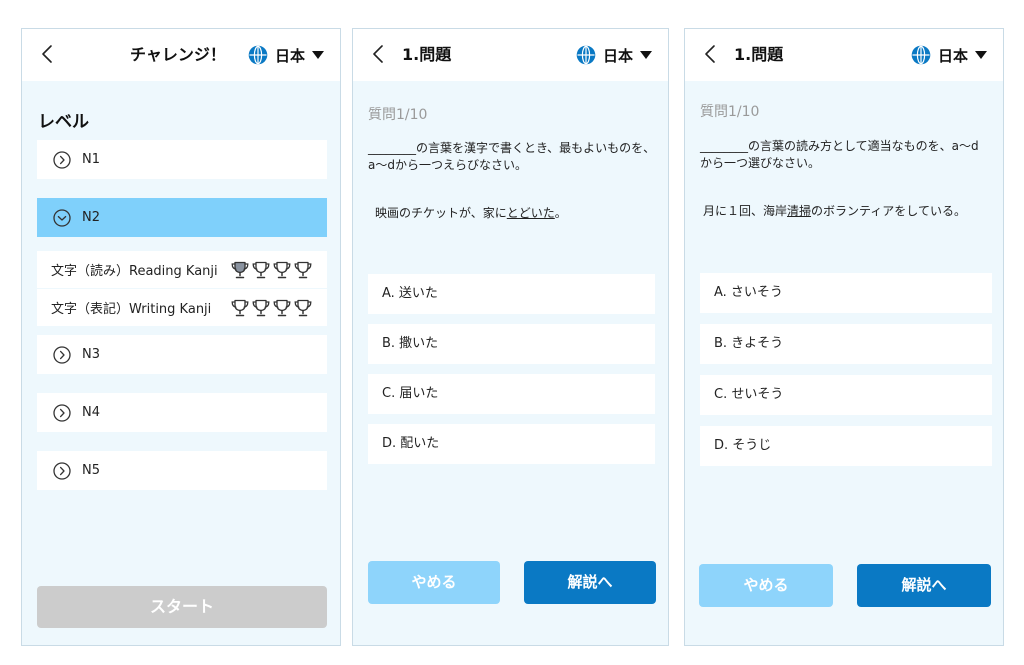 The height and width of the screenshot is (665, 1024). What do you see at coordinates (560, 213) in the screenshot?
I see `sentence-text: 。` at bounding box center [560, 213].